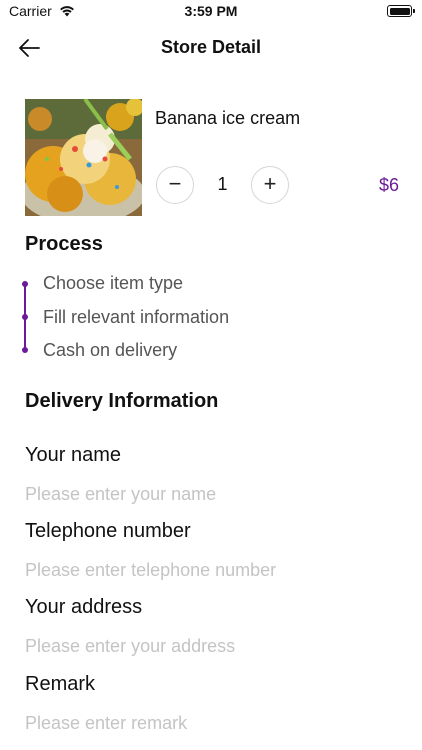  Describe the element at coordinates (215, 723) in the screenshot. I see `remark-input` at that location.